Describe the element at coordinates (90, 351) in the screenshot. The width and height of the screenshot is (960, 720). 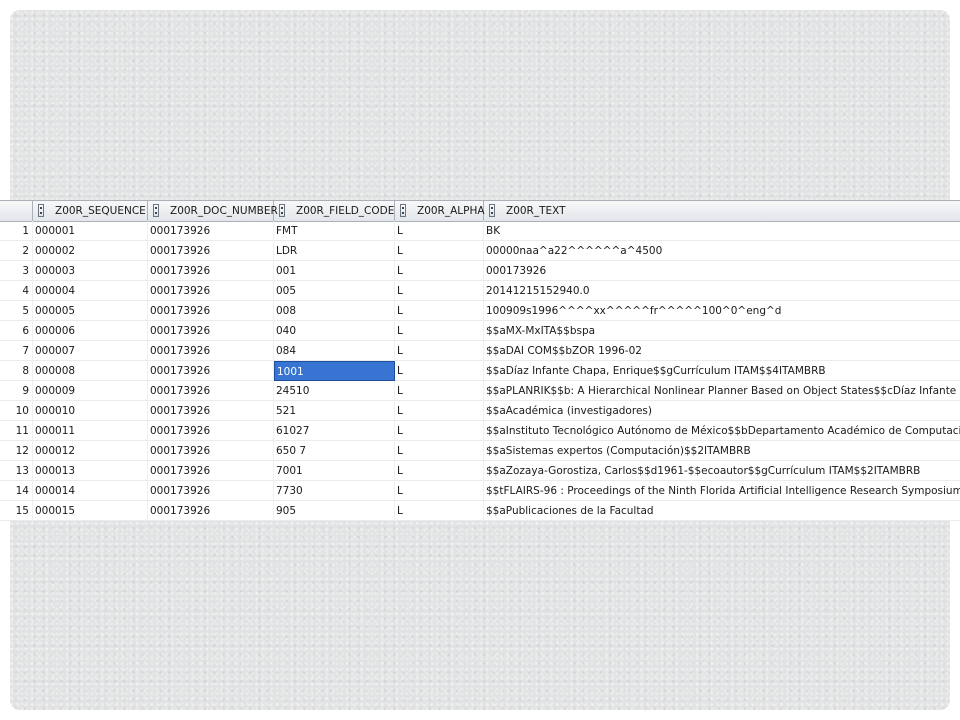
I see `cell-sequence: 000007` at that location.